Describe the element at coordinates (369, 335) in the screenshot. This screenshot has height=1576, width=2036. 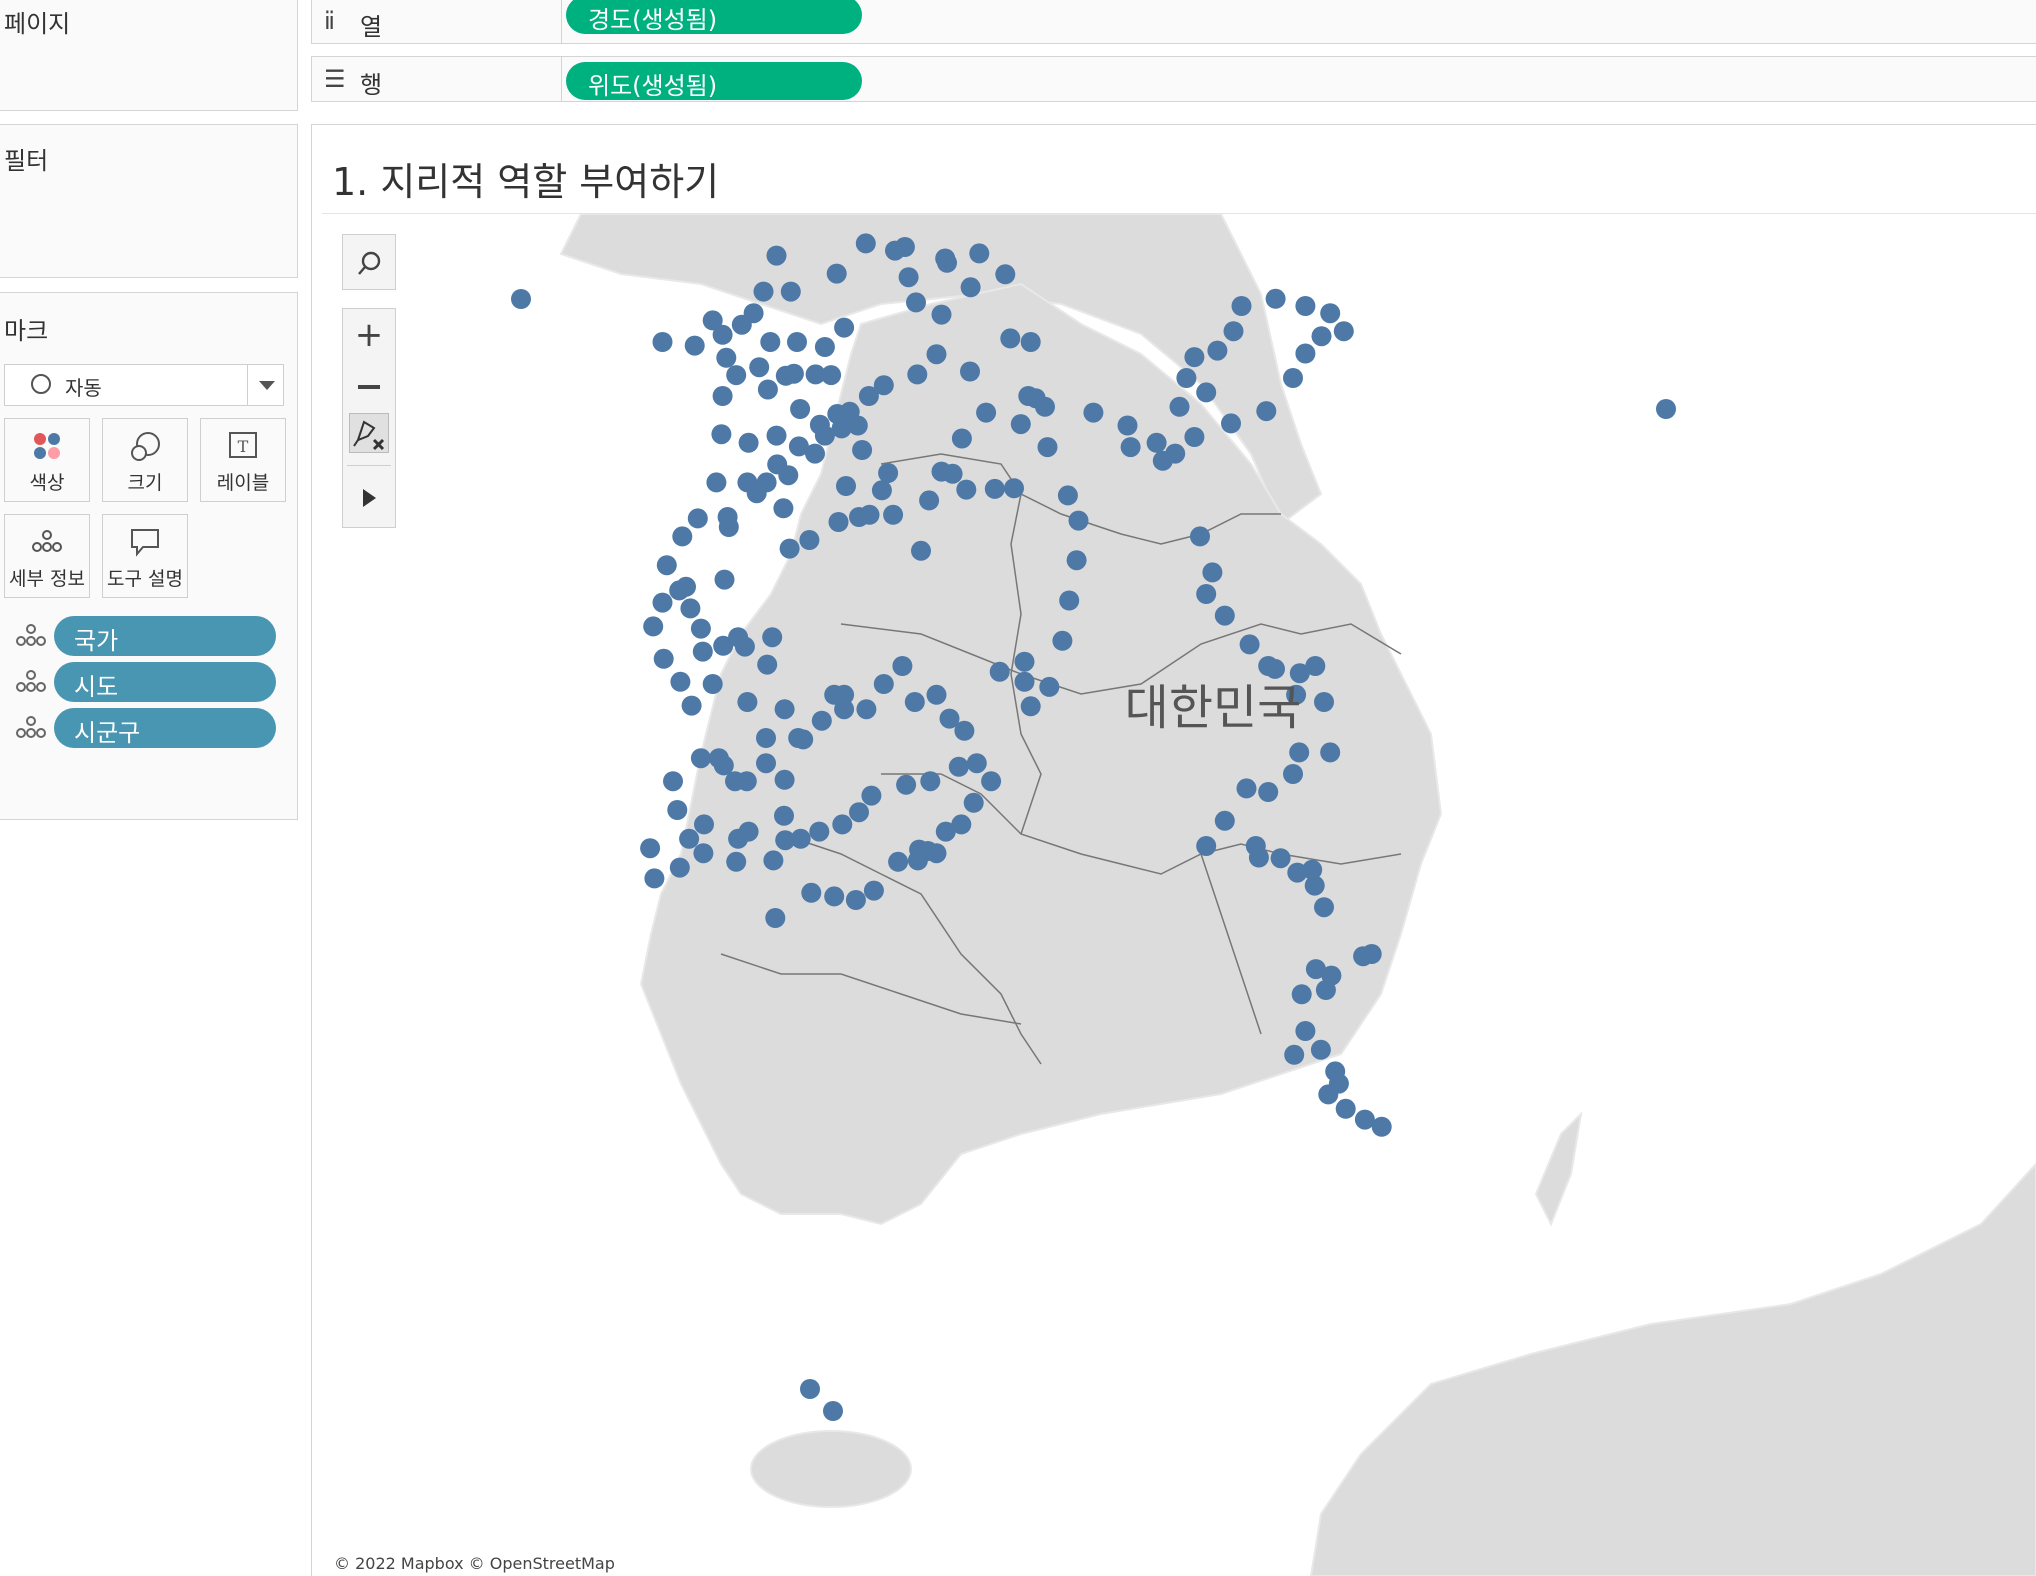
I see `zoom-in-icon: +` at that location.